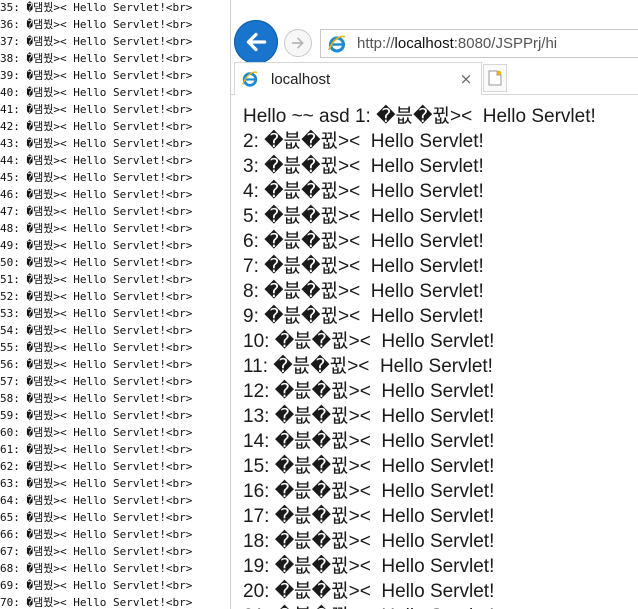 The image size is (638, 609). What do you see at coordinates (96, 500) in the screenshot?
I see `source-line: 64: �댐붰>< Hello Servlet!<br>` at bounding box center [96, 500].